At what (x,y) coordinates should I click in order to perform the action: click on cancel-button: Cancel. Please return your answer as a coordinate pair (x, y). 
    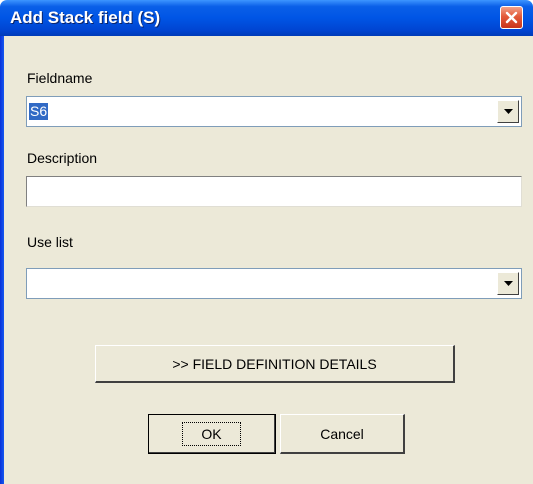
    Looking at the image, I should click on (342, 434).